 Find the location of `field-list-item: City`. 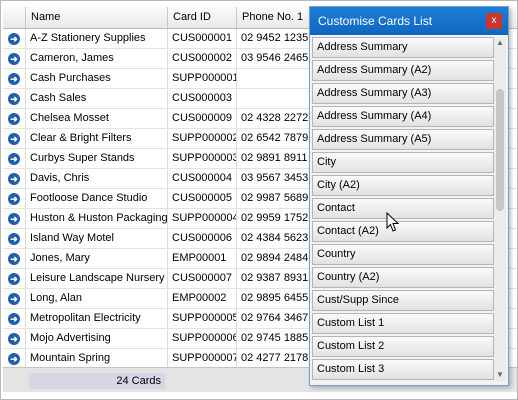

field-list-item: City is located at coordinates (403, 162).